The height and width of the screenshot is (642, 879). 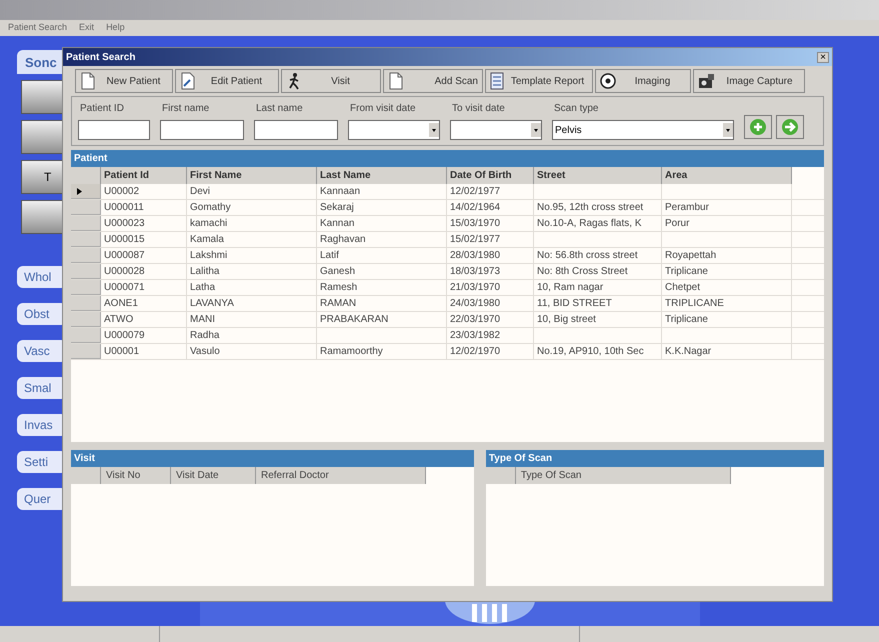 I want to click on column-header: Patient Id, so click(x=144, y=175).